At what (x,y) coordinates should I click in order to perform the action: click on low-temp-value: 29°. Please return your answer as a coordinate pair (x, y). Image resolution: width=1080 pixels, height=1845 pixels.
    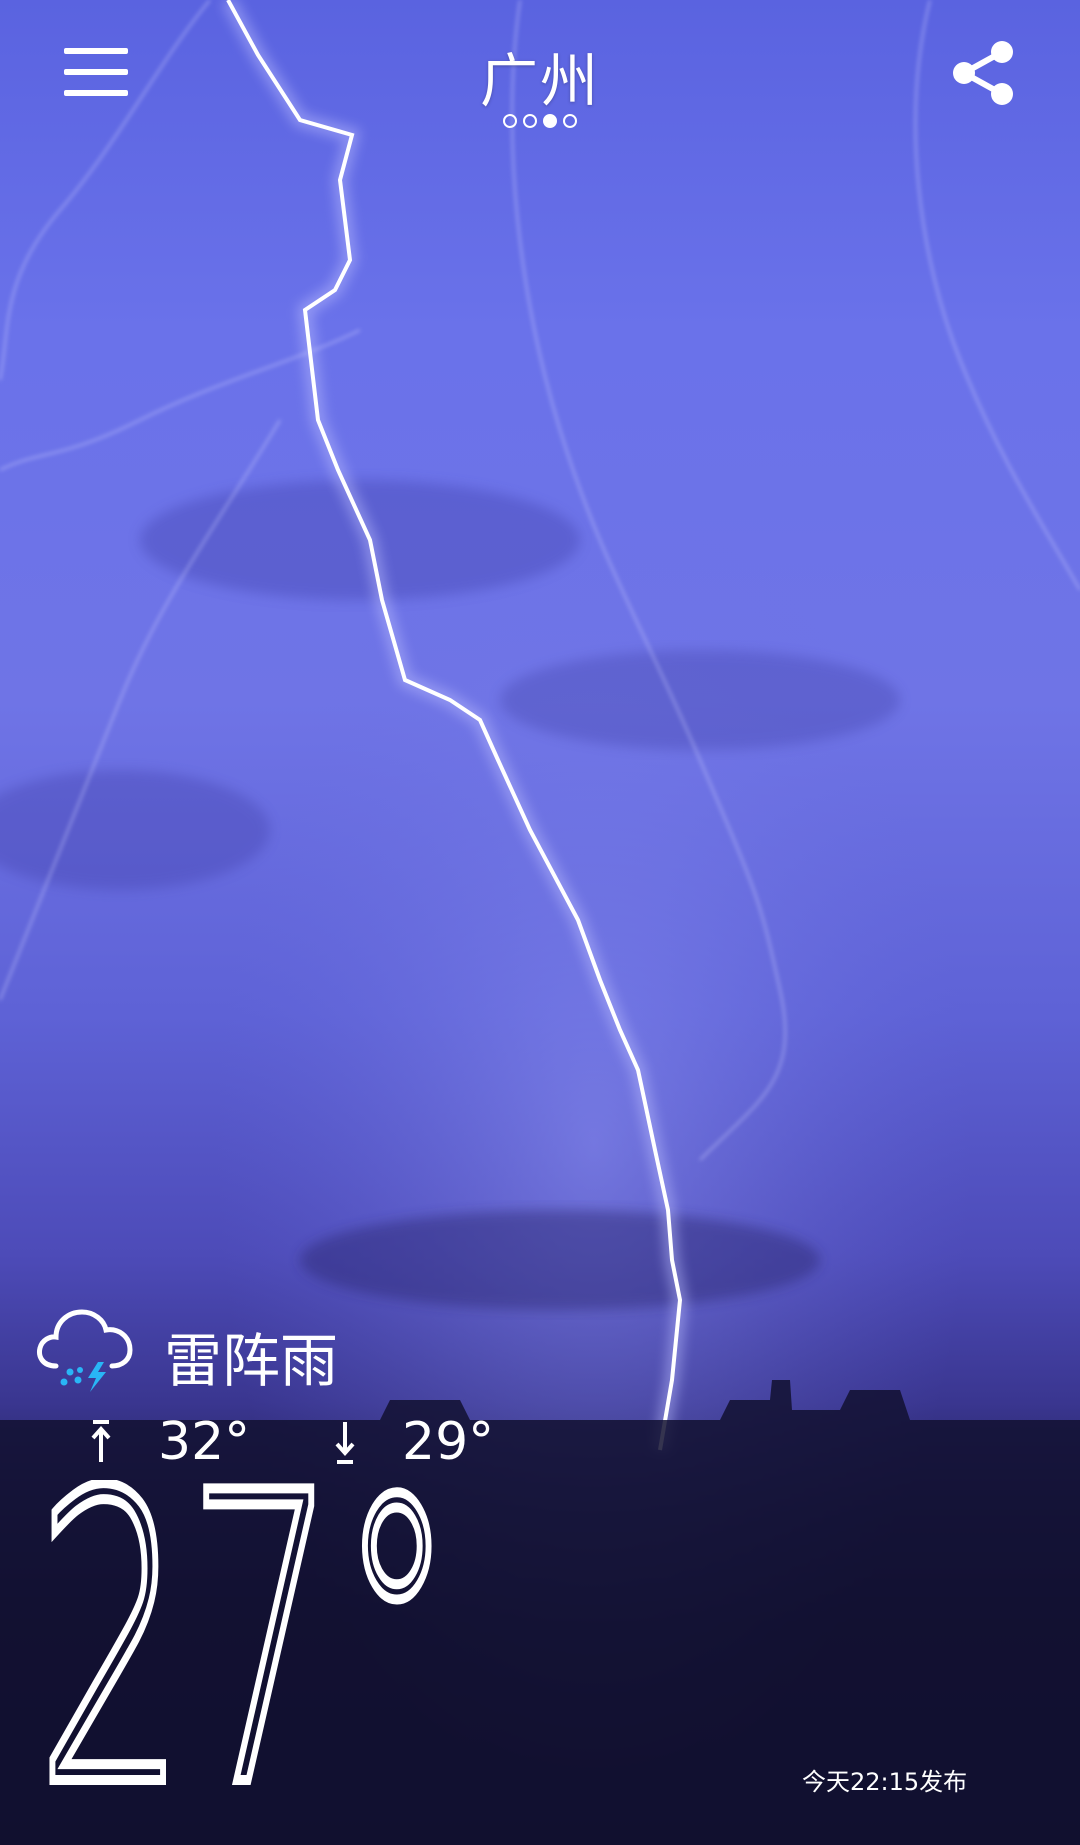
    Looking at the image, I should click on (448, 1442).